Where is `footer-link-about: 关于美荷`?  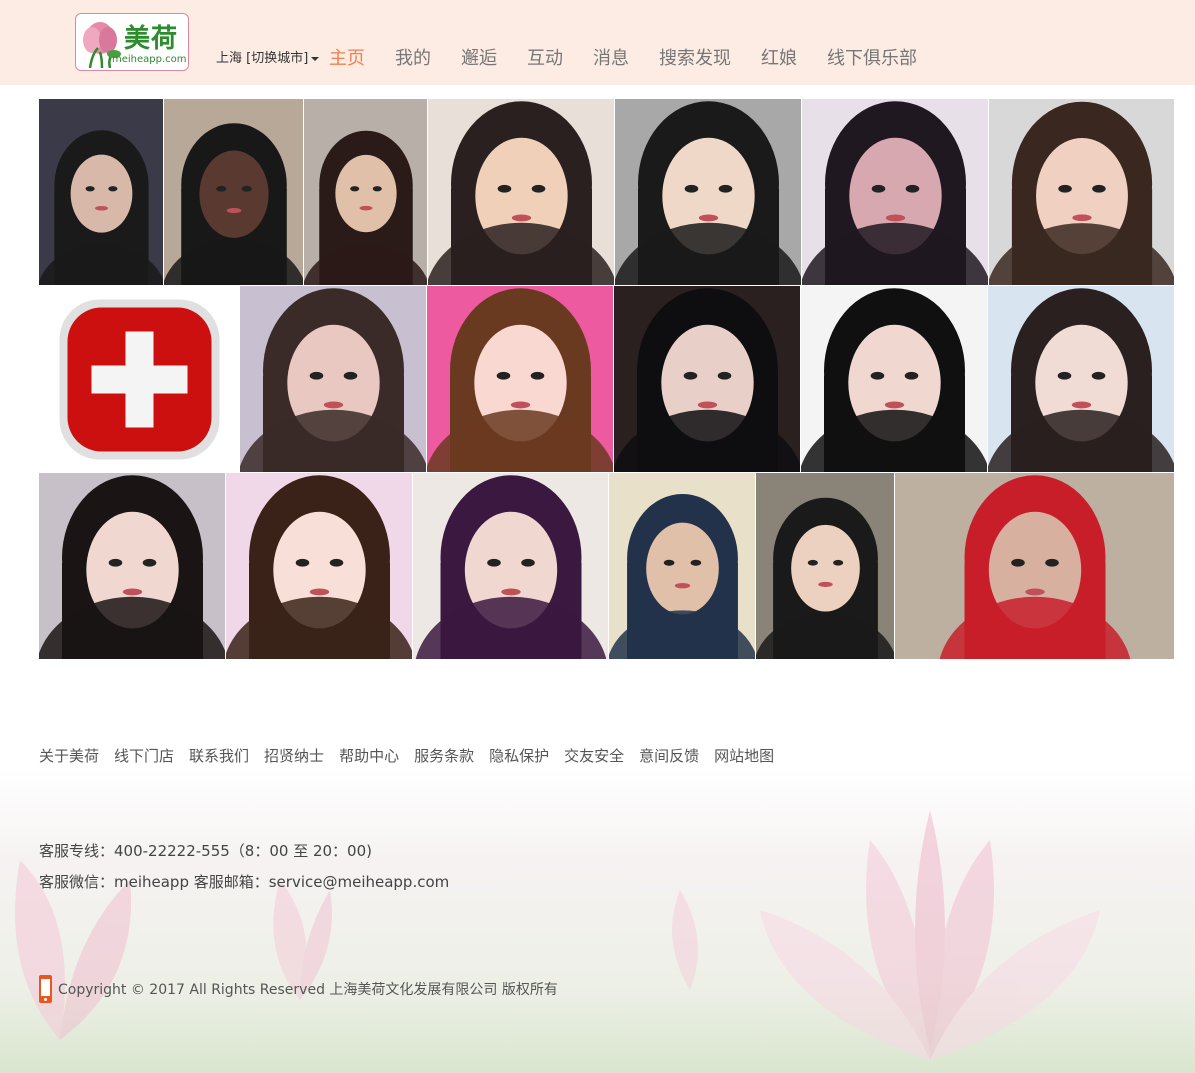 footer-link-about: 关于美荷 is located at coordinates (69, 755).